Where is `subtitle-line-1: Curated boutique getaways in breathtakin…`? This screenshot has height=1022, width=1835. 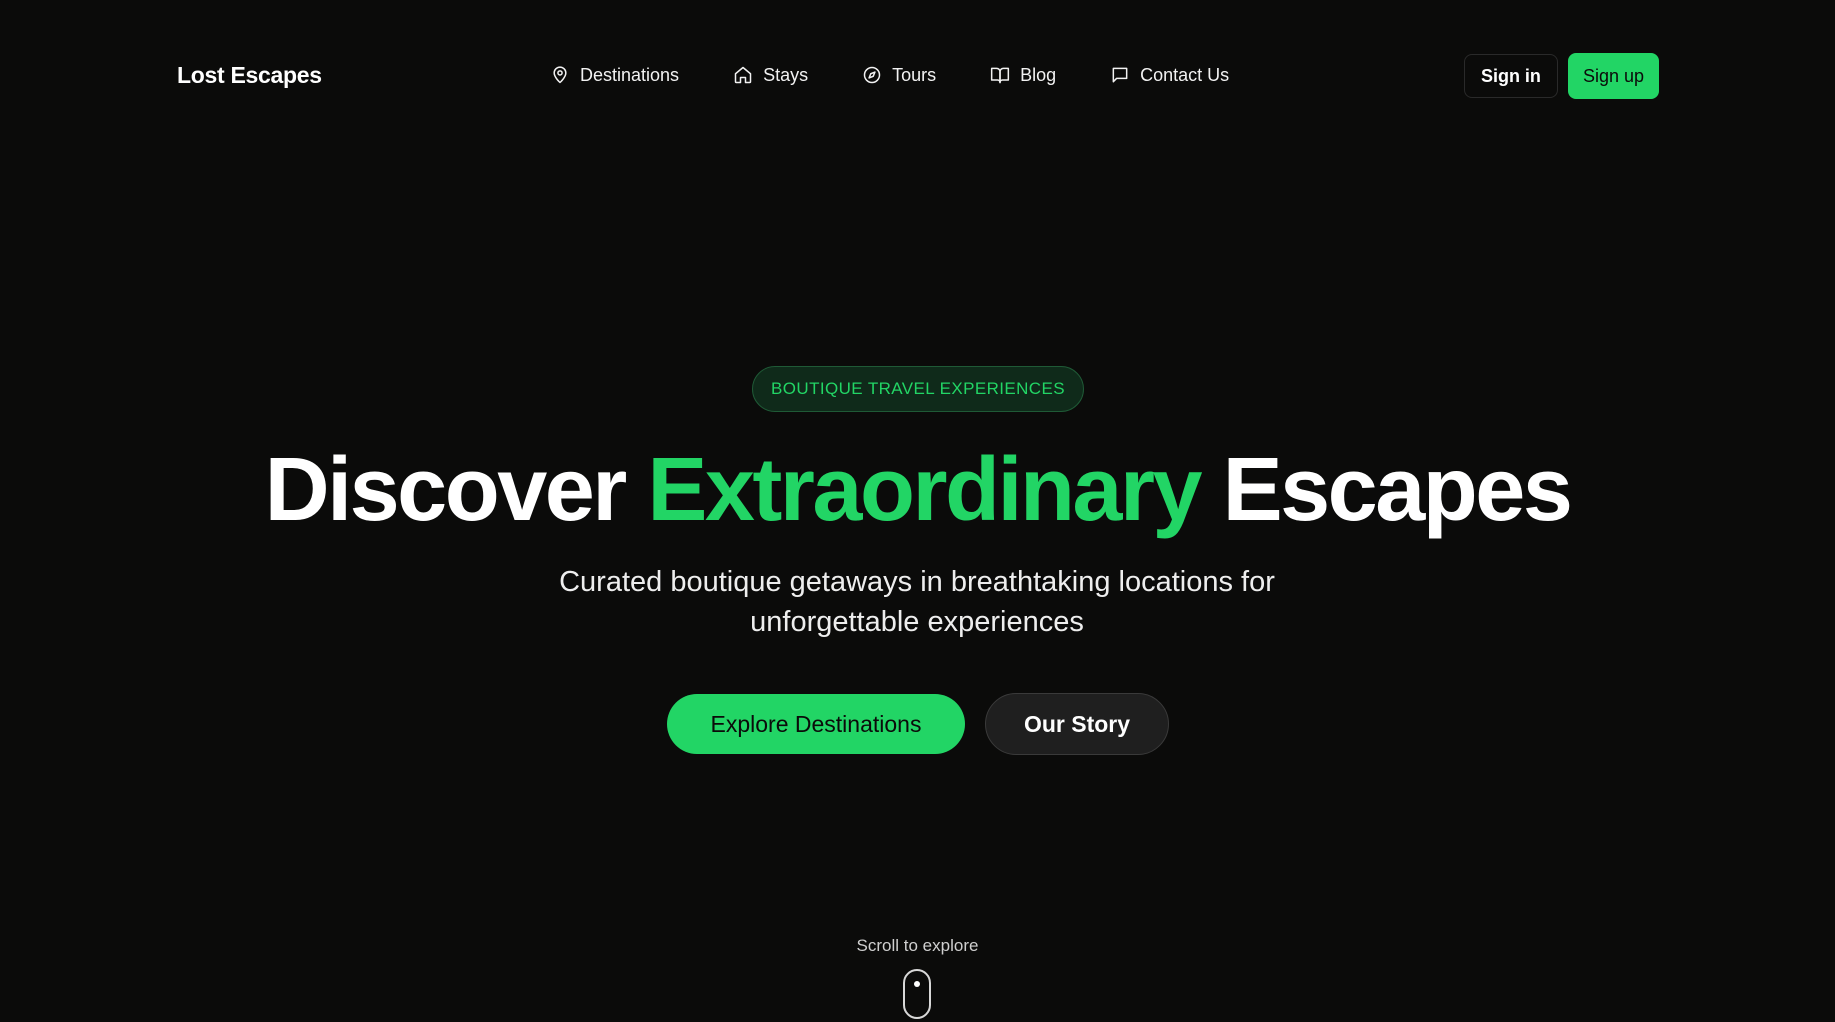
subtitle-line-1: Curated boutique getaways in breathtakin… is located at coordinates (917, 582).